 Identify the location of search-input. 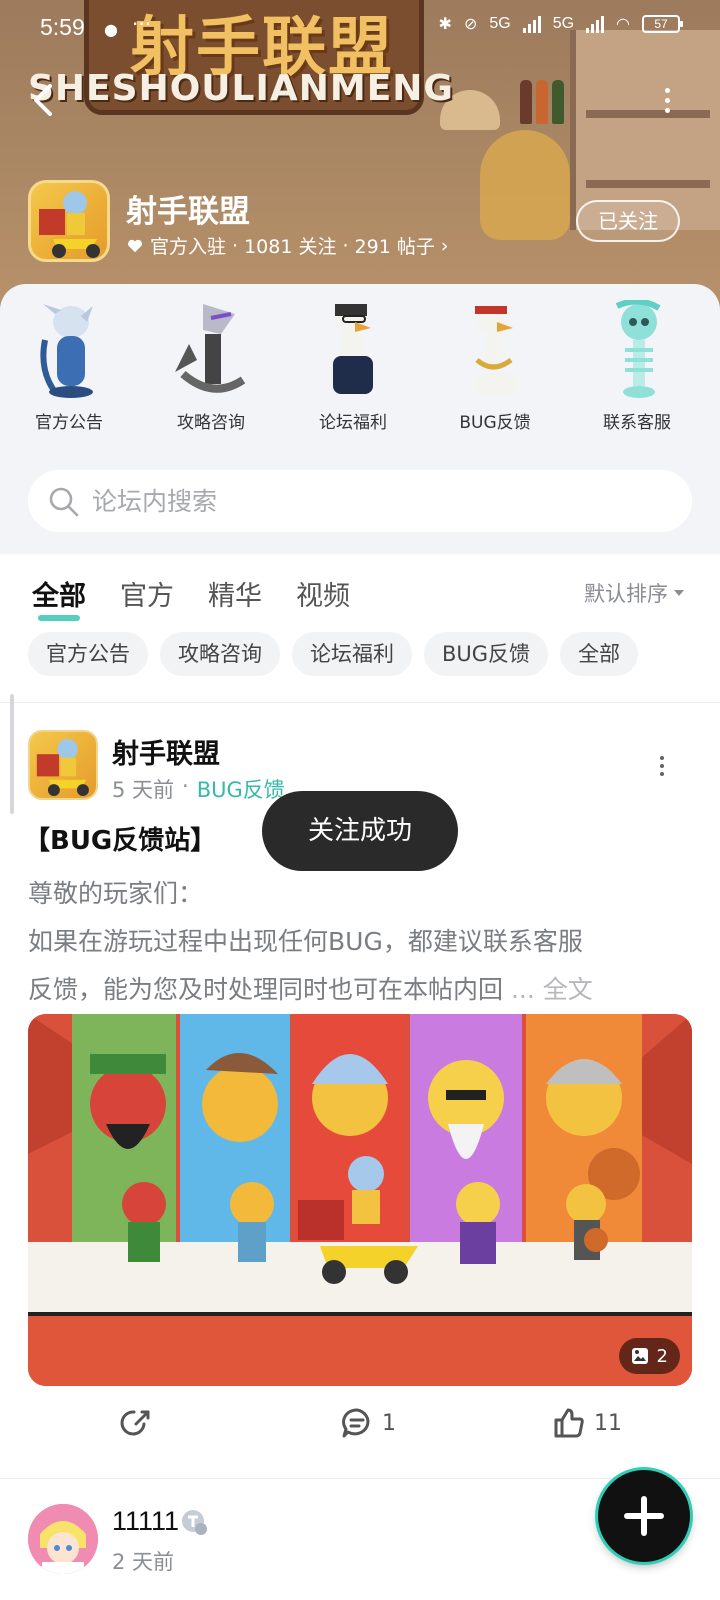
(372, 501).